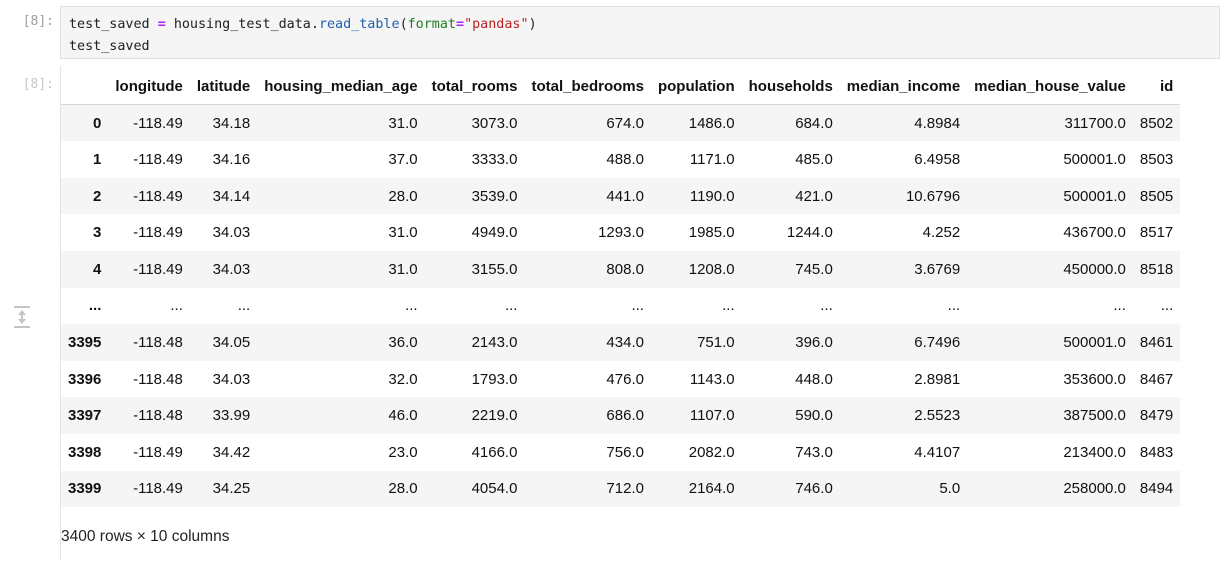 Image resolution: width=1222 pixels, height=561 pixels. What do you see at coordinates (712, 196) in the screenshot?
I see `table-cell: 1190.0` at bounding box center [712, 196].